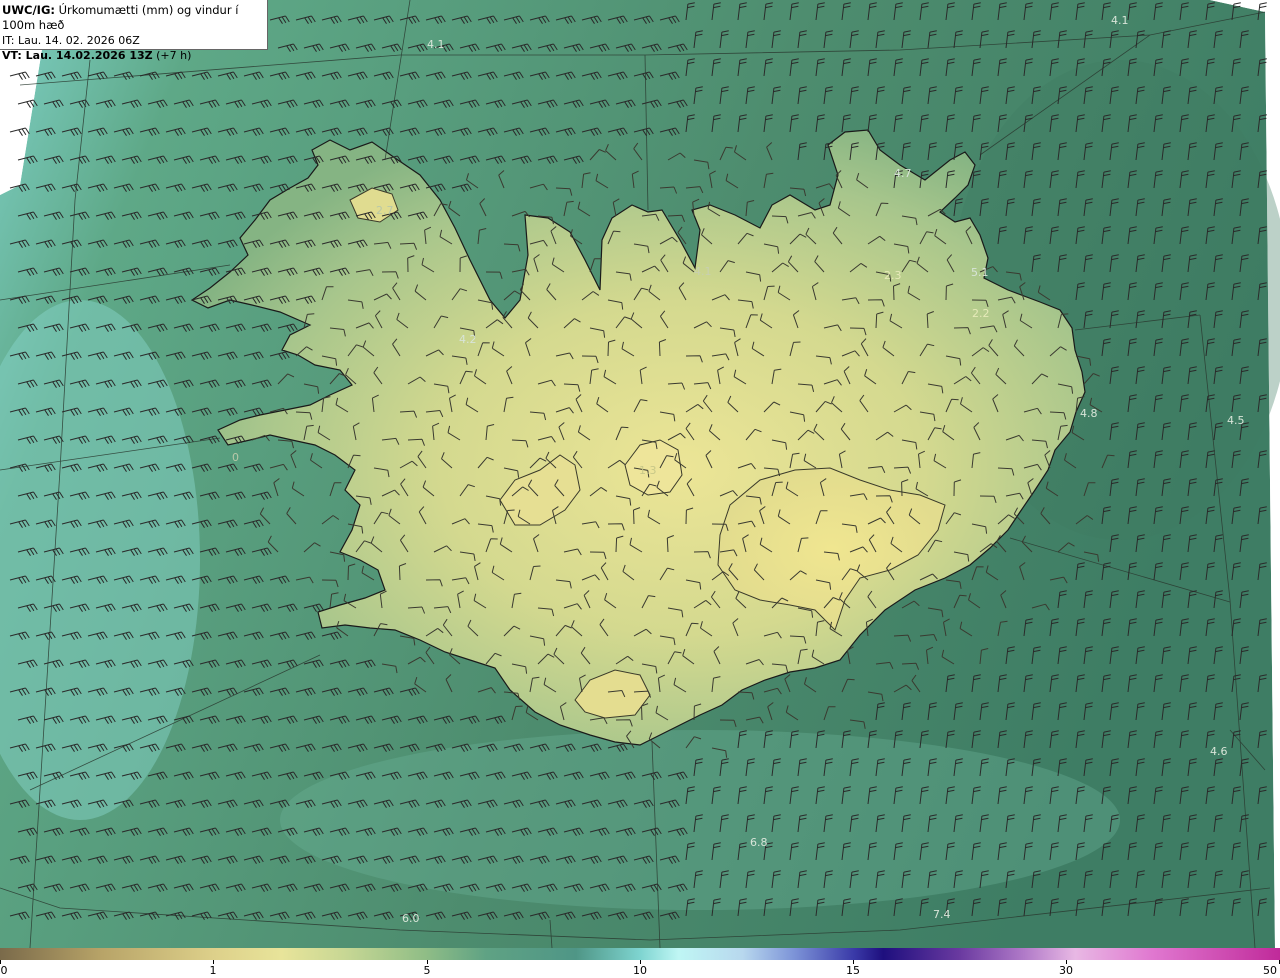 The image size is (1280, 978). What do you see at coordinates (1089, 413) in the screenshot?
I see `height-label: 4.8` at bounding box center [1089, 413].